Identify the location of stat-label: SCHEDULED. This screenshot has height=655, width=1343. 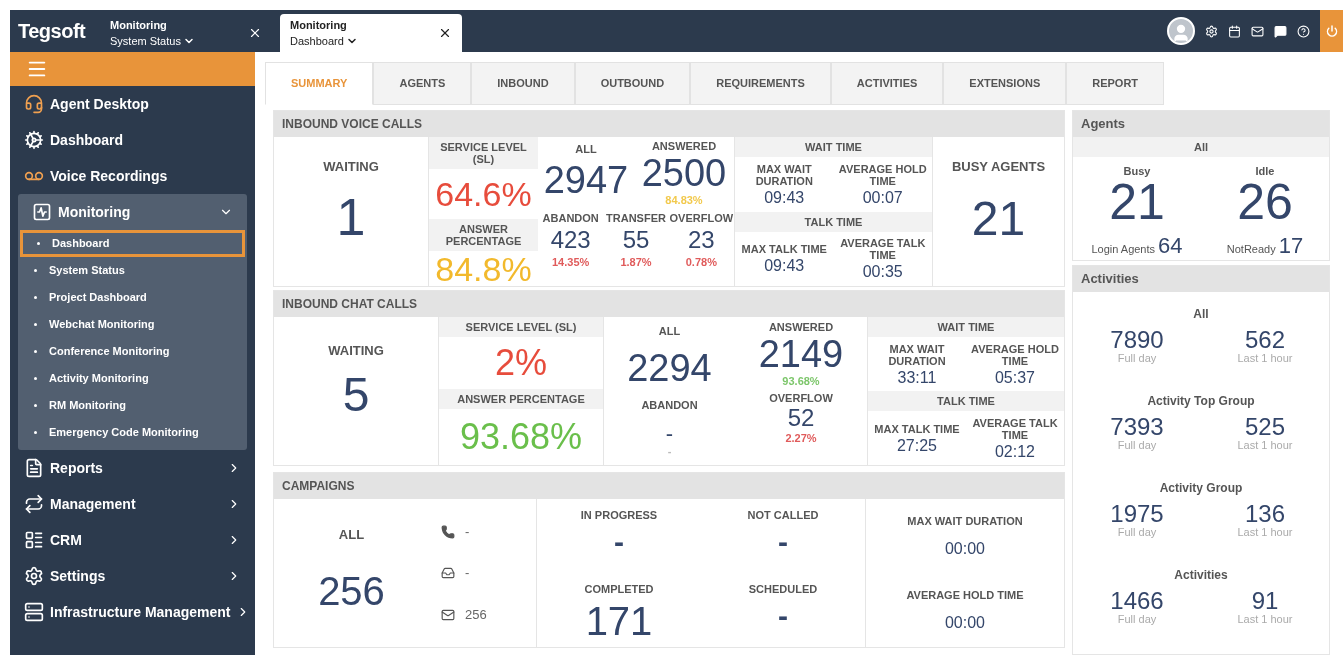
(783, 589).